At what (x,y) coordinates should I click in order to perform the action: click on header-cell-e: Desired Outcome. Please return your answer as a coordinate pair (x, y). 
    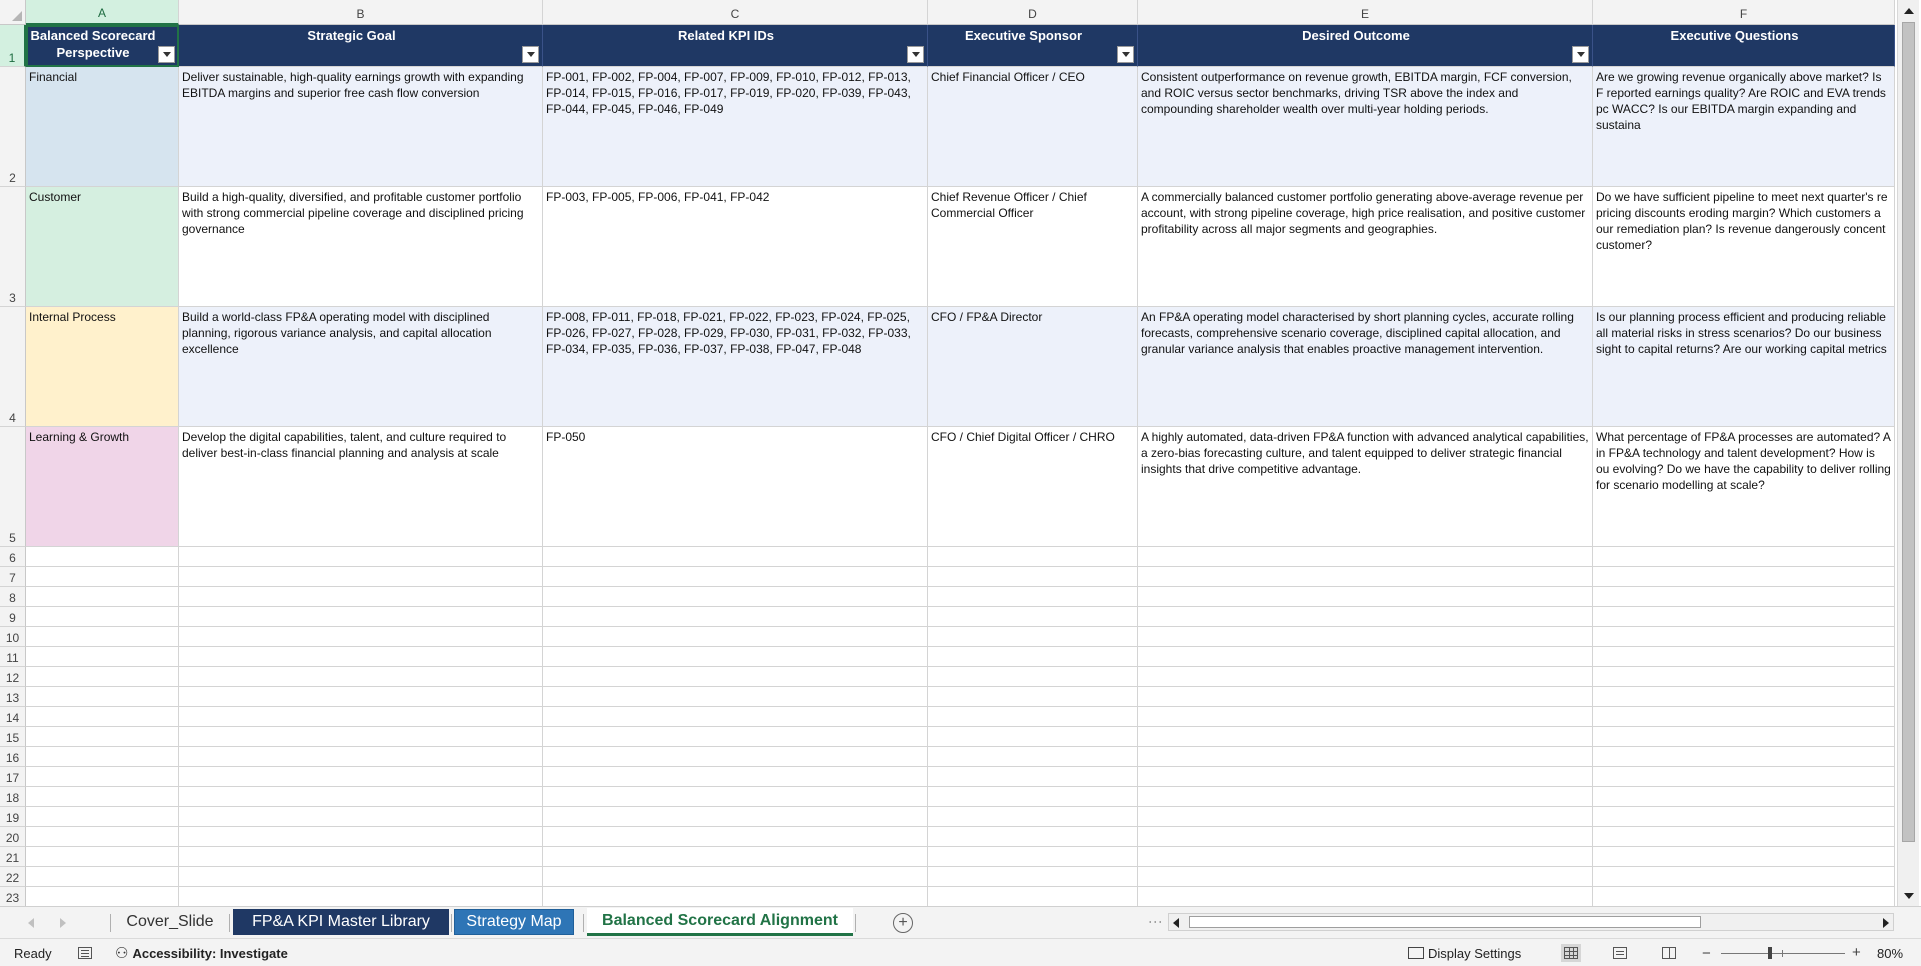
    Looking at the image, I should click on (1365, 46).